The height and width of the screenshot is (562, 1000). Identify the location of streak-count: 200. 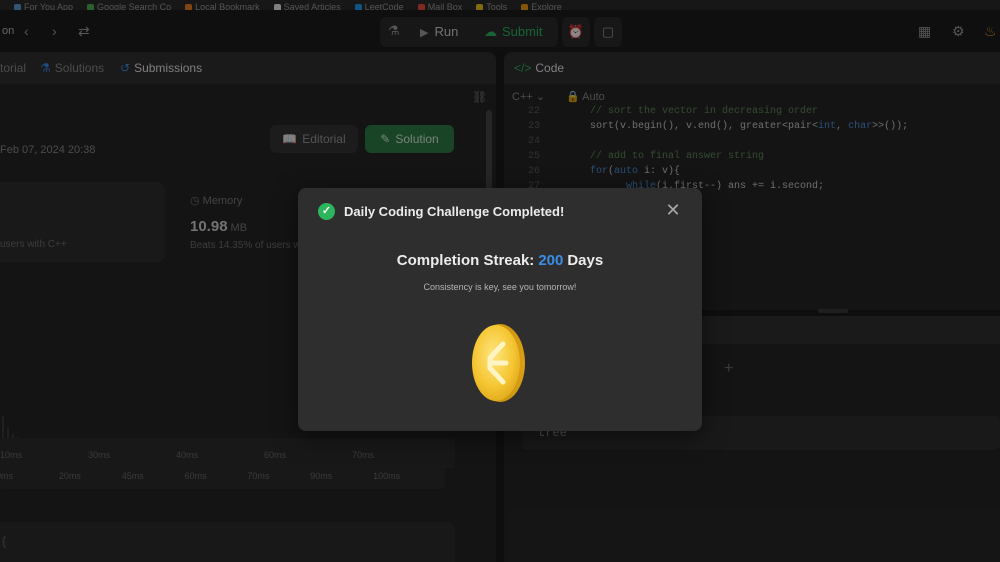
(551, 260).